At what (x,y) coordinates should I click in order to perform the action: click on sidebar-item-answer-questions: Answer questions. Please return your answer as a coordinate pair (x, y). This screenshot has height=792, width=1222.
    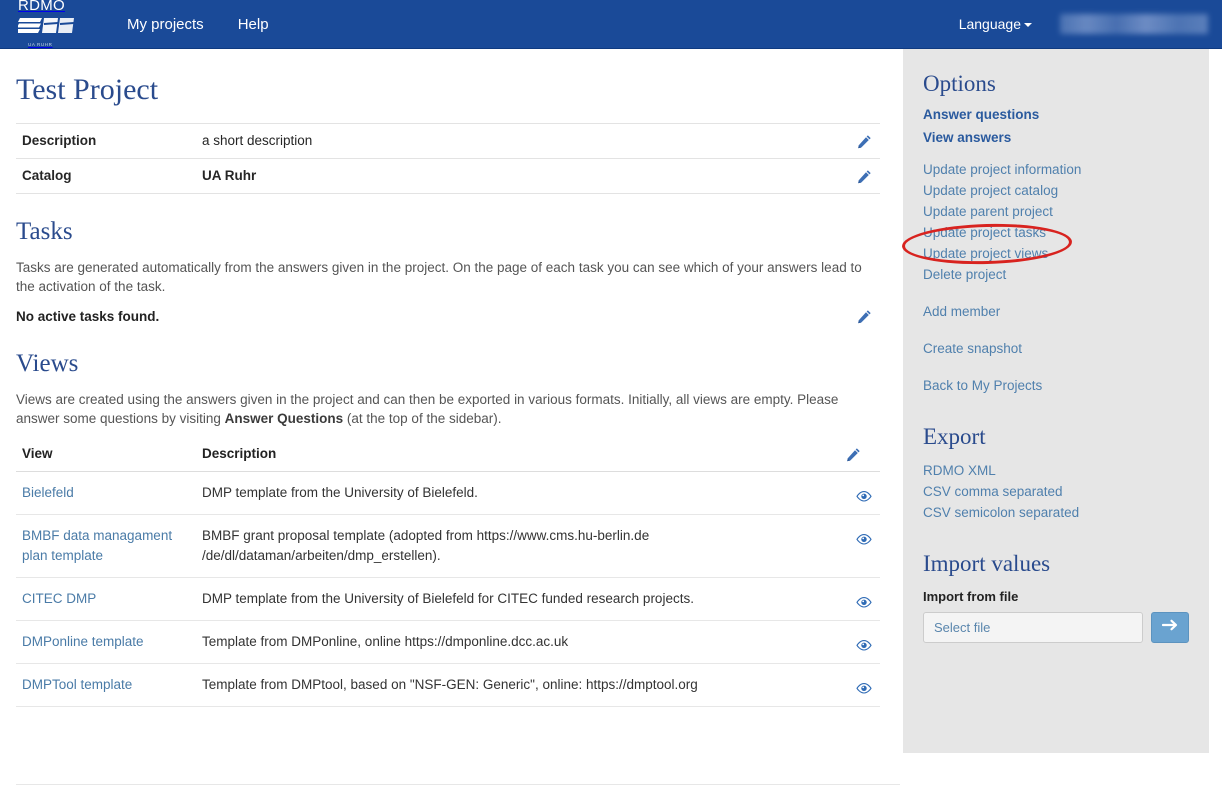
    Looking at the image, I should click on (1056, 114).